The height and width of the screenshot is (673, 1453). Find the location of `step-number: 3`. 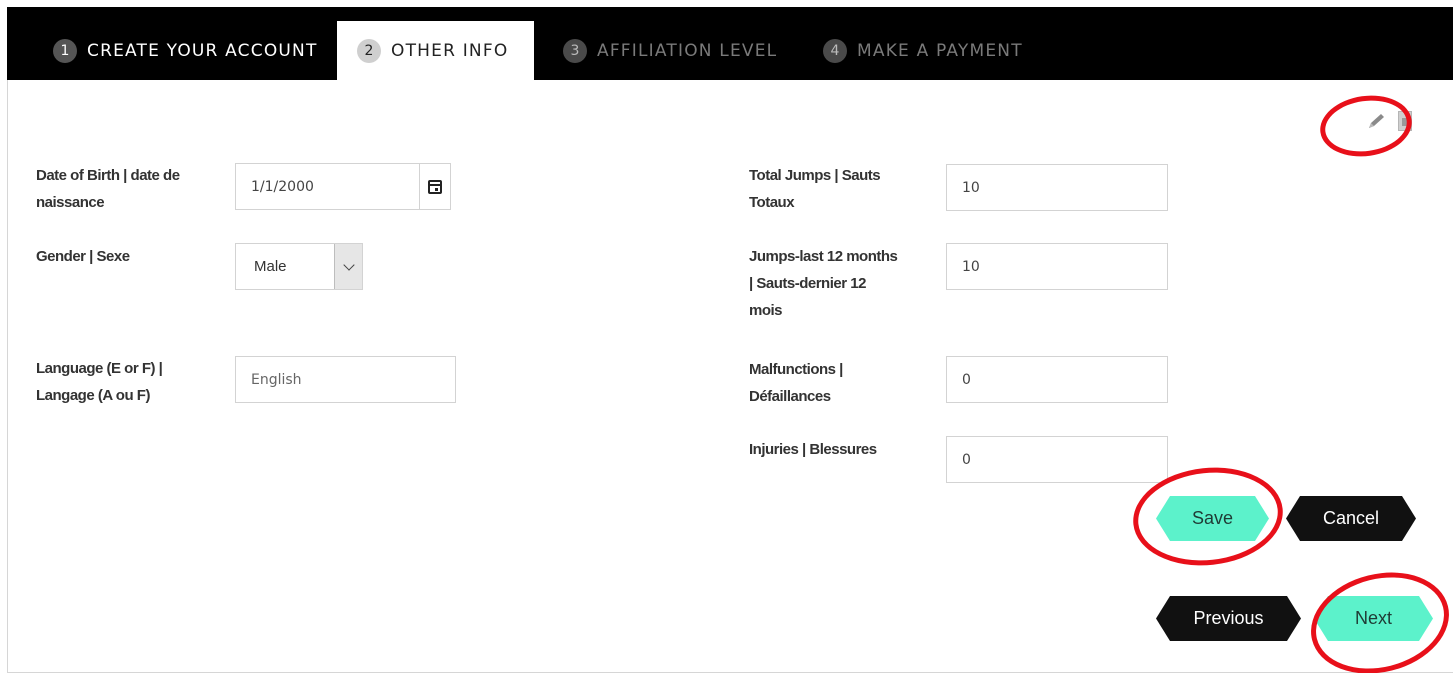

step-number: 3 is located at coordinates (575, 50).